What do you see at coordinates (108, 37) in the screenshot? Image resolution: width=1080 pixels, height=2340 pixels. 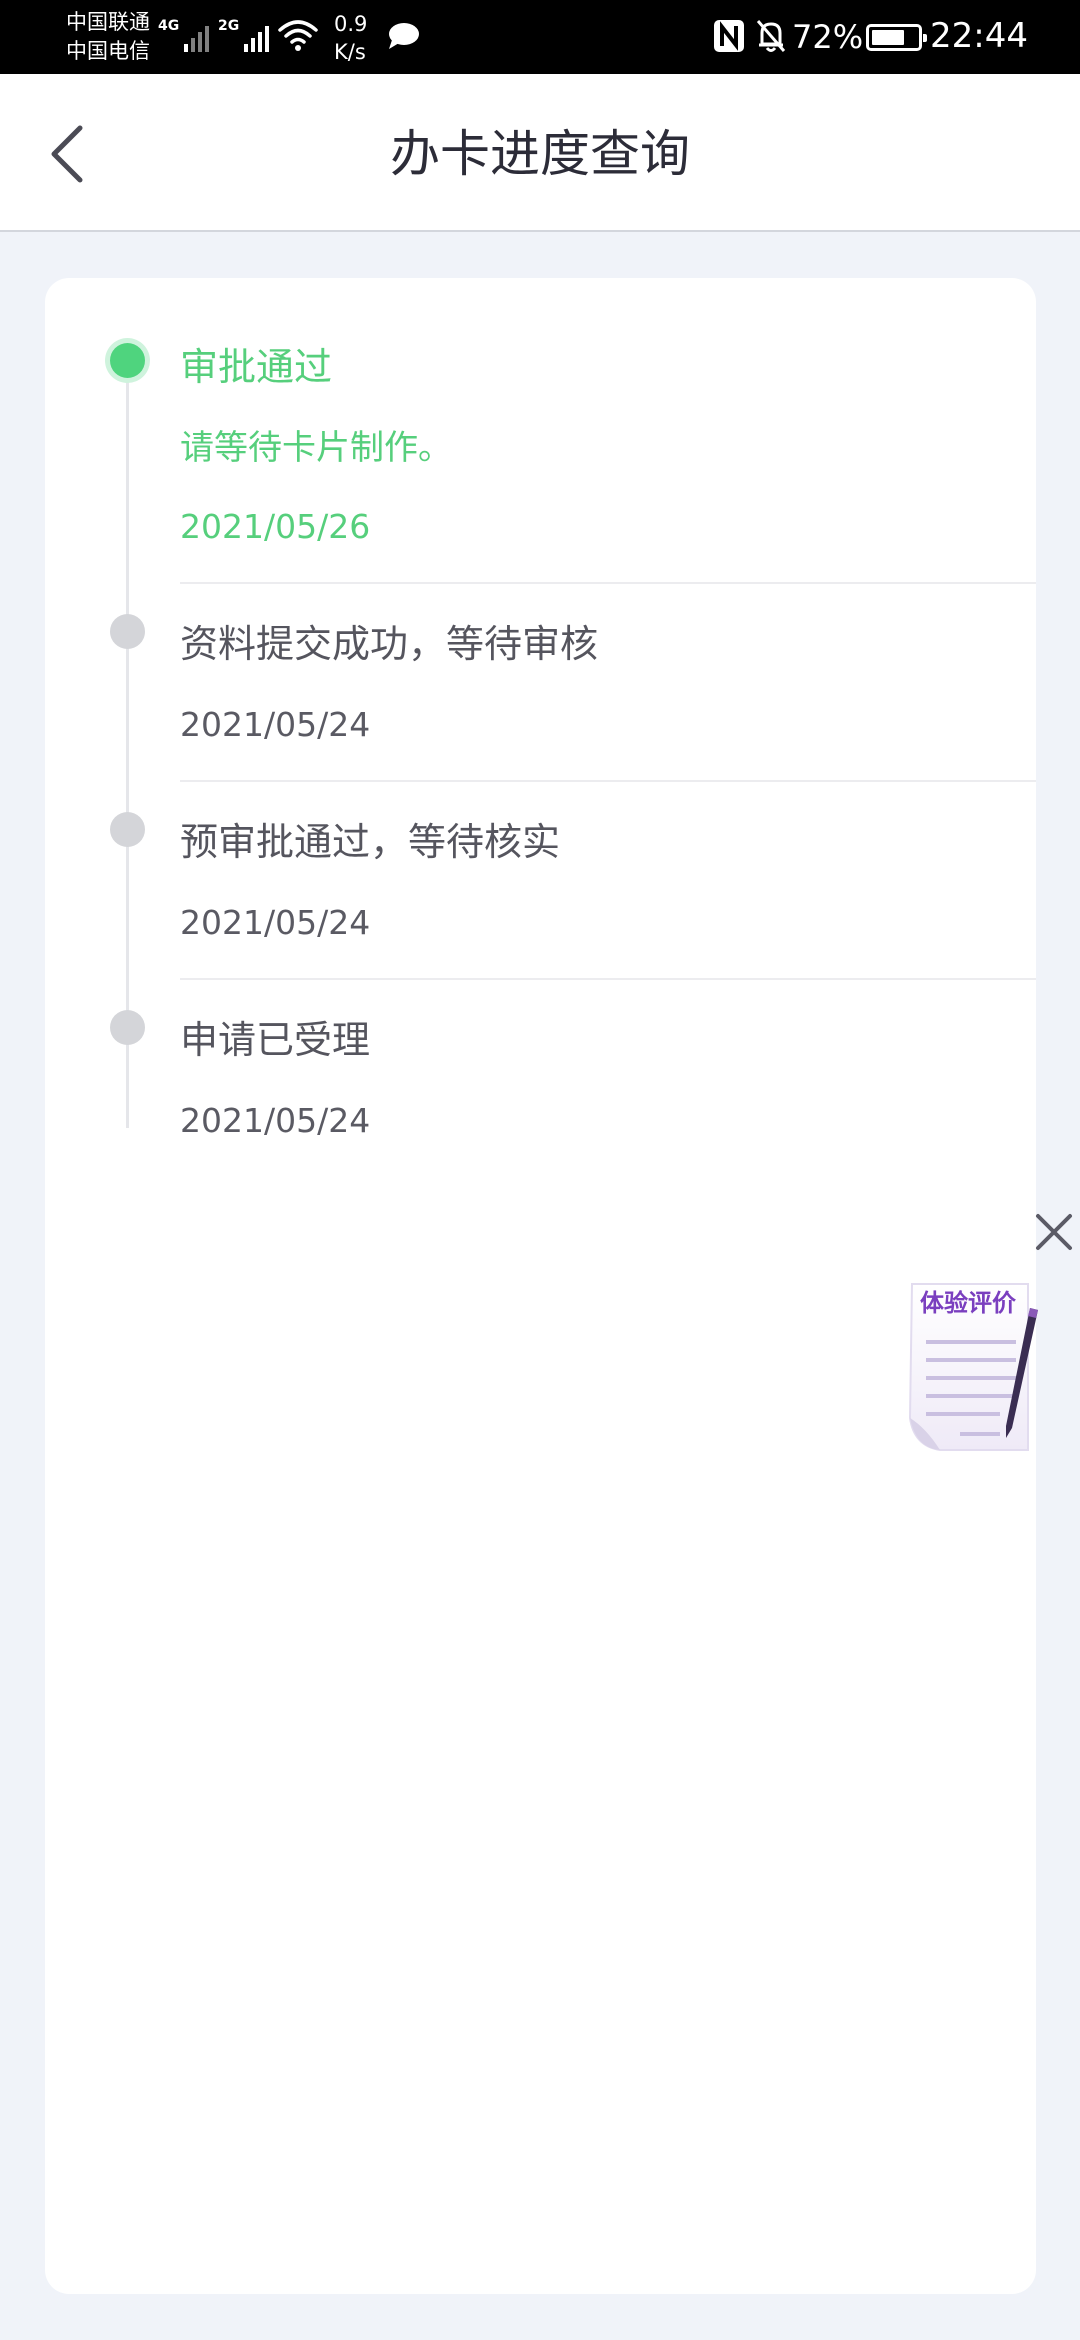 I see `carrier-info: 中国联通 中国电信` at bounding box center [108, 37].